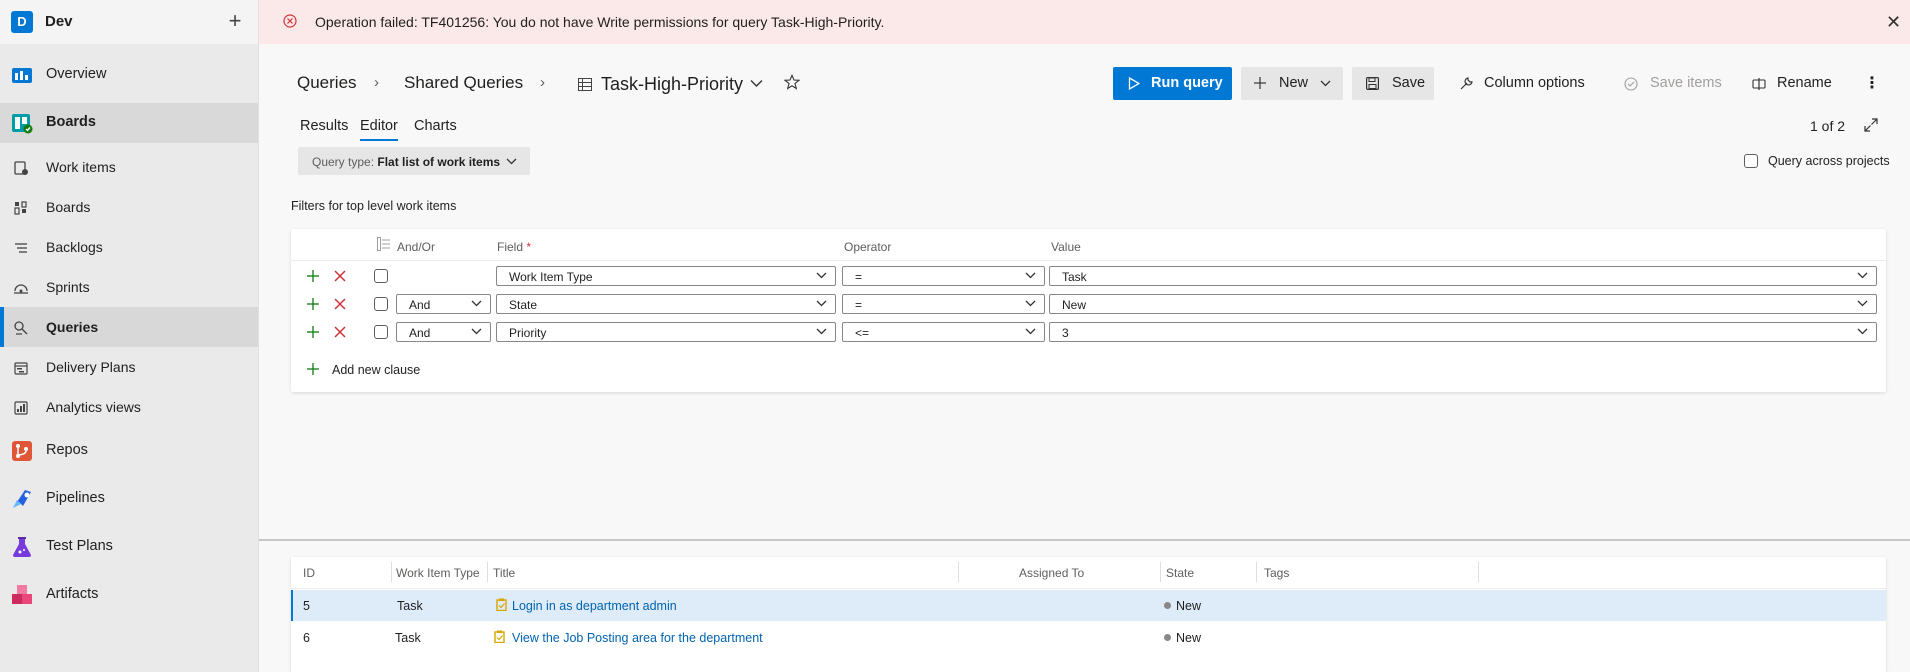  What do you see at coordinates (1292, 83) in the screenshot?
I see `new-button: New` at bounding box center [1292, 83].